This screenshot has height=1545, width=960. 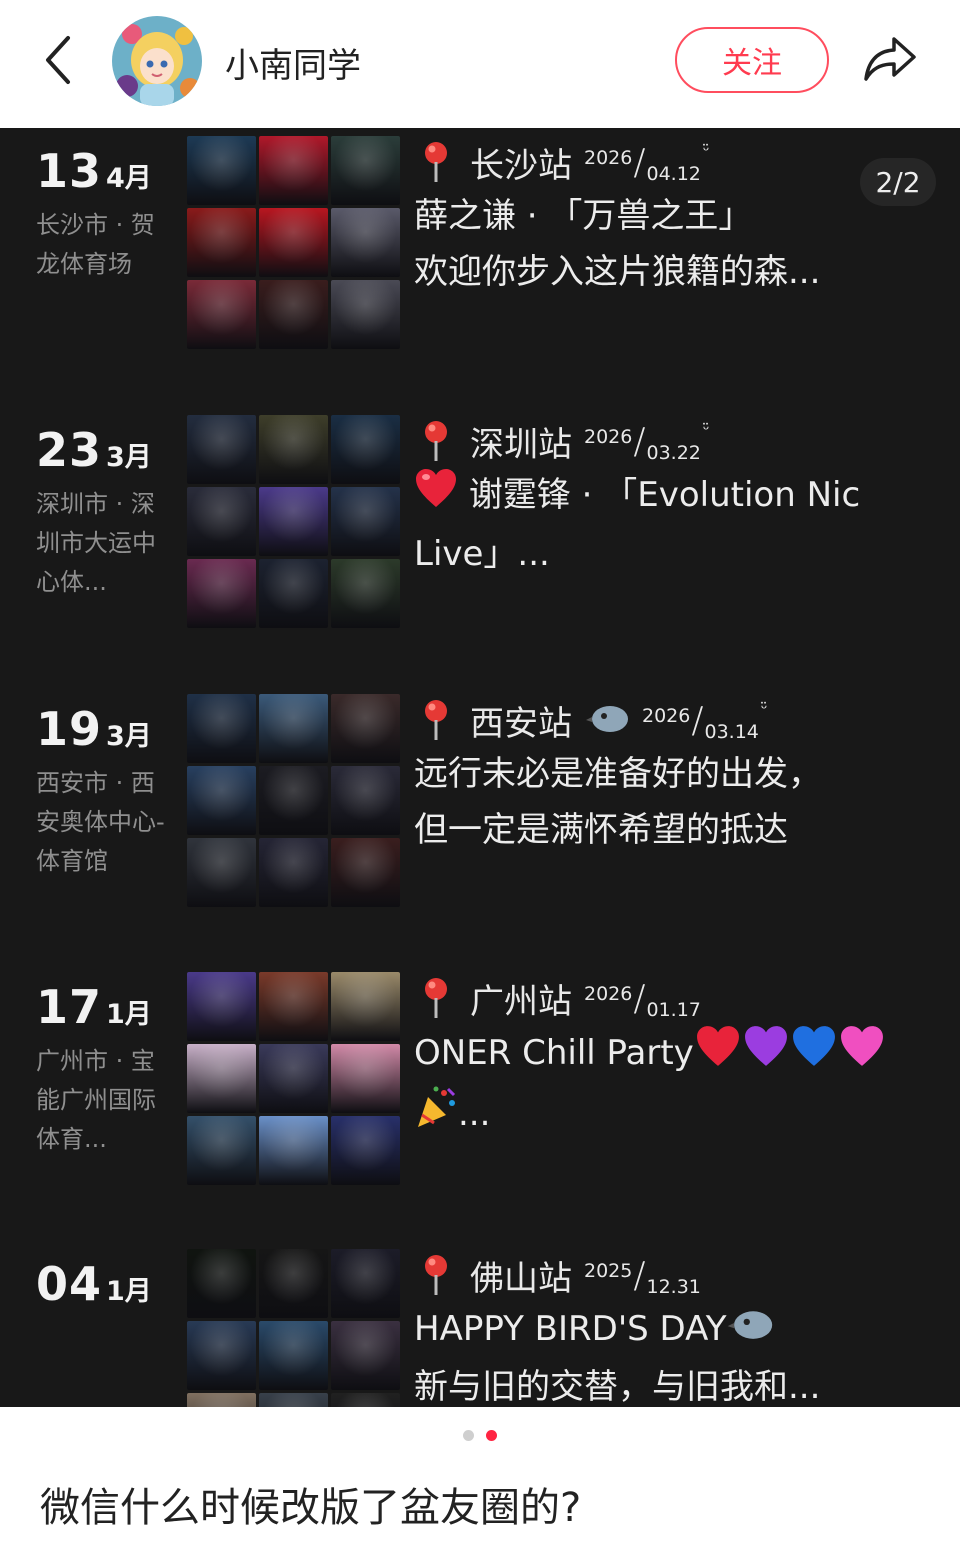 I want to click on date-stamp: 2026/01.17, so click(x=642, y=999).